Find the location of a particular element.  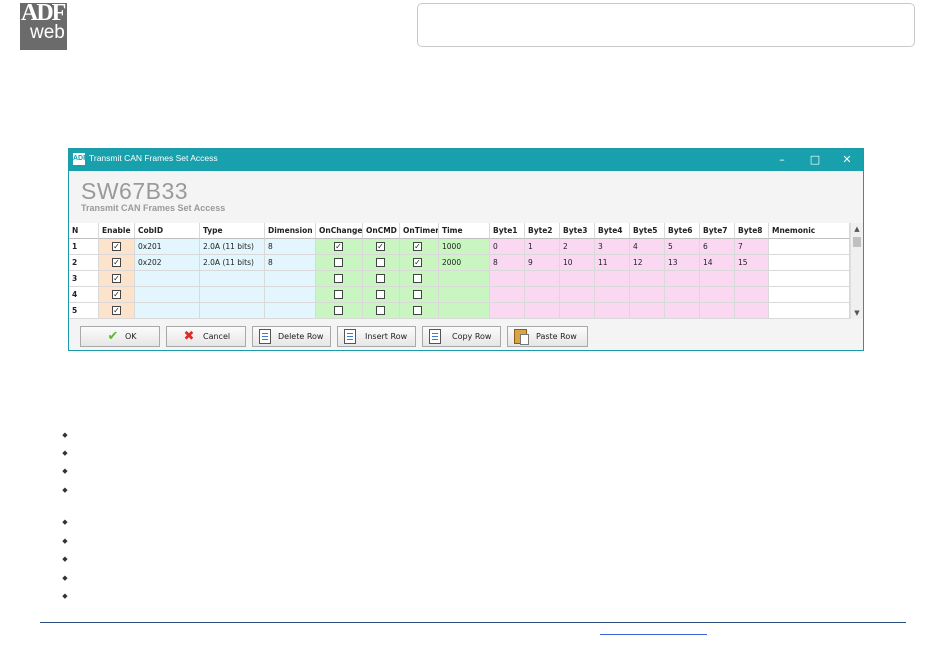

cell-n: 1 is located at coordinates (84, 247).